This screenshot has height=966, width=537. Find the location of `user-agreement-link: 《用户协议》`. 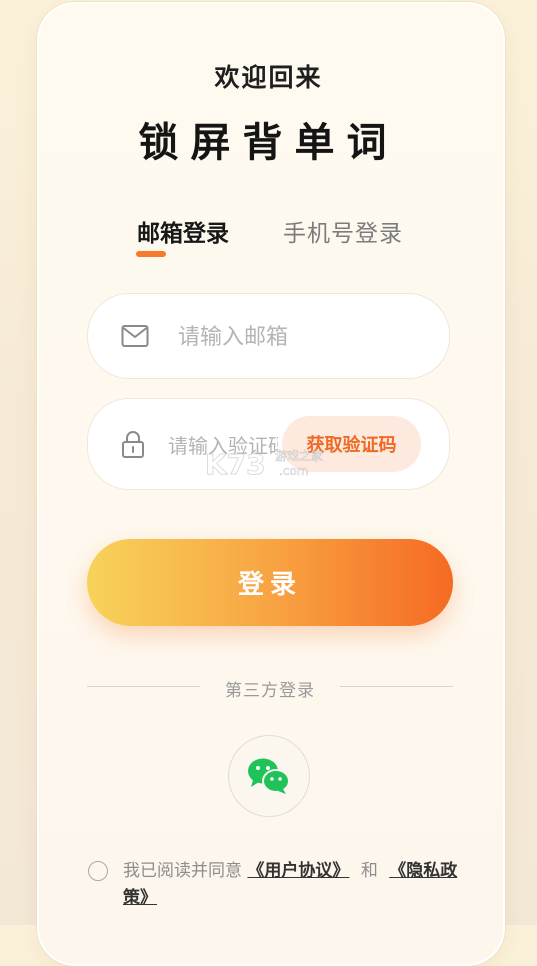

user-agreement-link: 《用户协议》 is located at coordinates (298, 871).